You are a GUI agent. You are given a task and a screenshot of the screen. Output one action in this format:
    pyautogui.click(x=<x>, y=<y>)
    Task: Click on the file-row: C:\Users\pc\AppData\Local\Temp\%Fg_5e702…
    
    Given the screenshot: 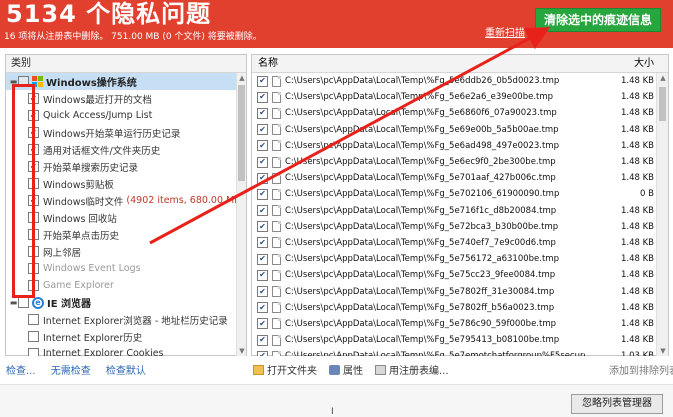 What is the action you would take?
    pyautogui.click(x=454, y=194)
    